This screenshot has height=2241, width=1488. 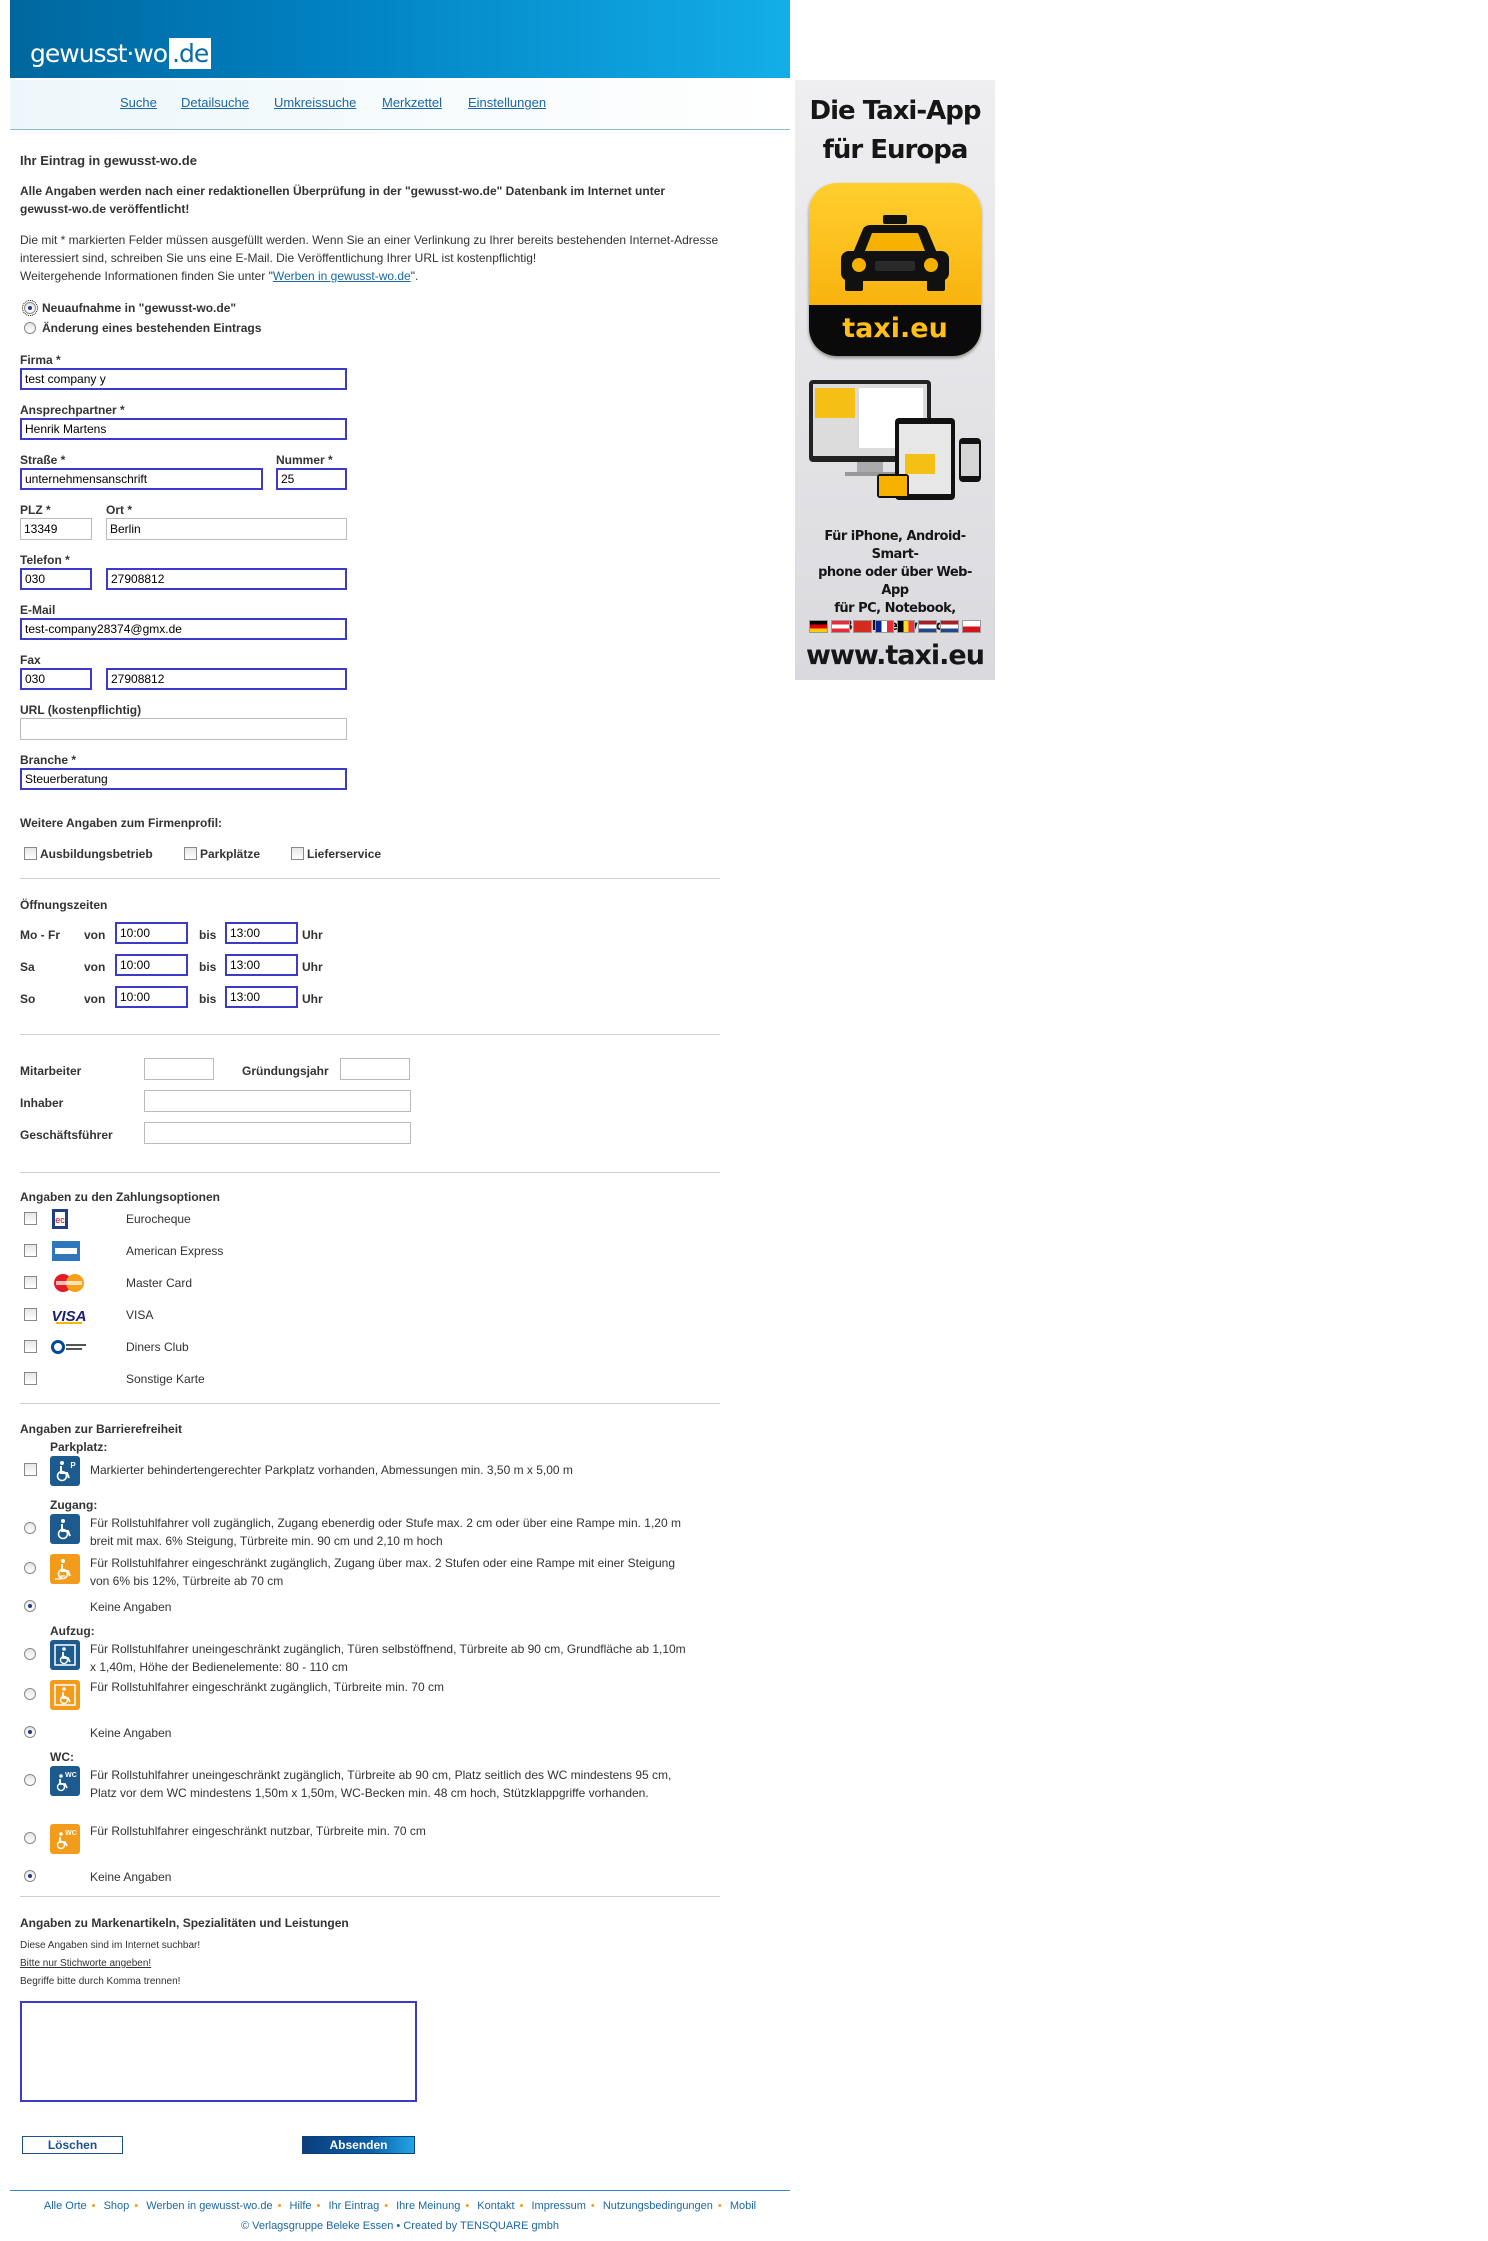 What do you see at coordinates (110, 1945) in the screenshot?
I see `markenartikel-hint: Diese Angaben sind im Internet suchbar!` at bounding box center [110, 1945].